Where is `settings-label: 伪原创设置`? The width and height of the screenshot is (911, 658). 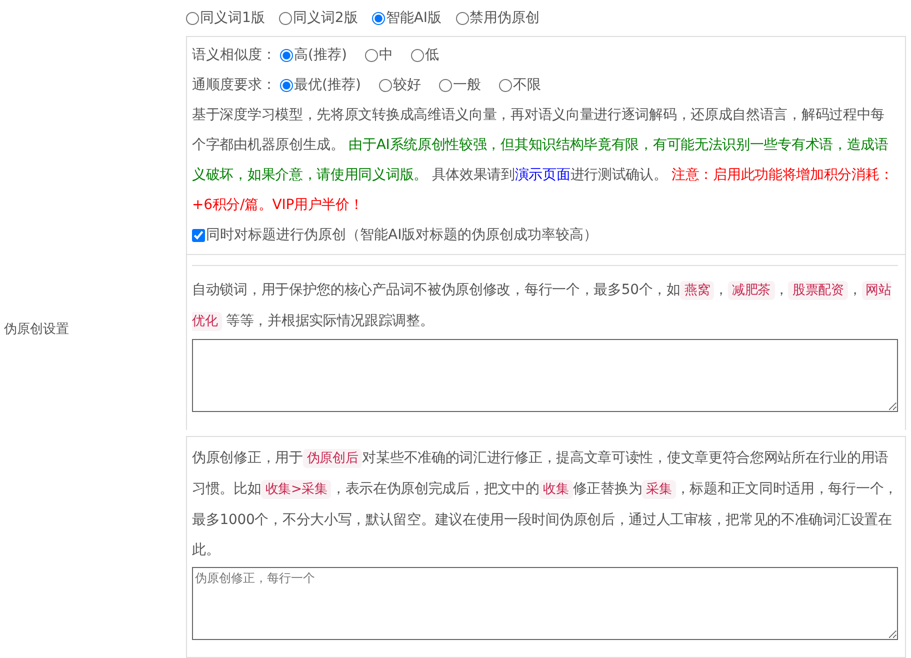
settings-label: 伪原创设置 is located at coordinates (36, 329).